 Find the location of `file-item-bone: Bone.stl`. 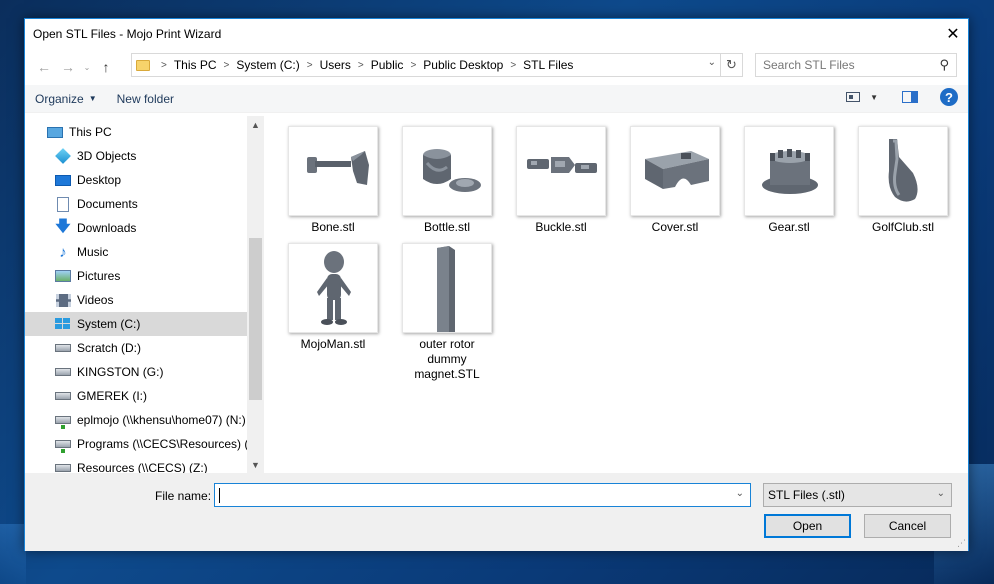

file-item-bone: Bone.stl is located at coordinates (333, 180).